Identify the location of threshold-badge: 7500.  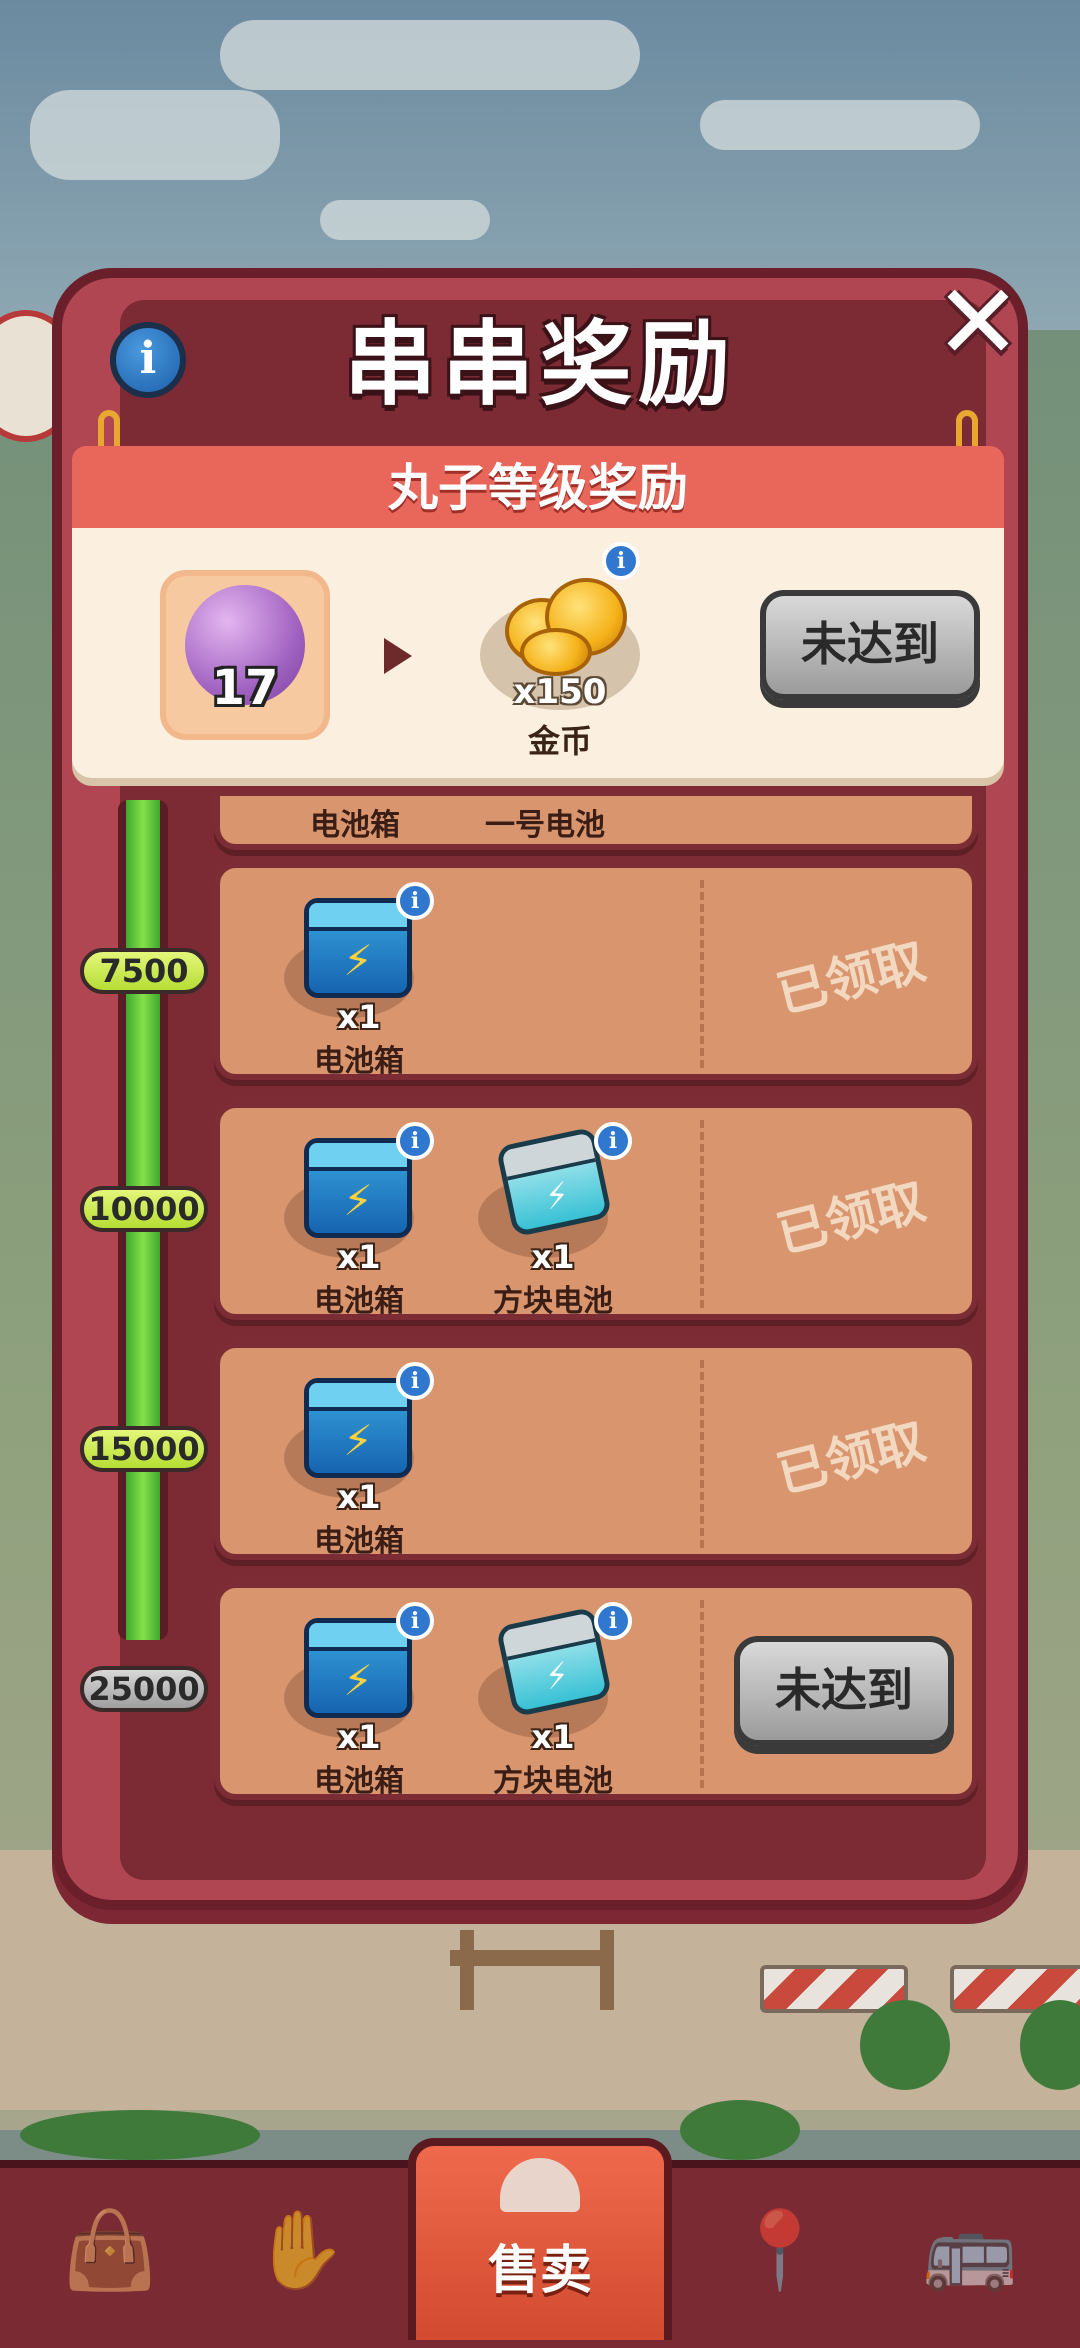
(144, 971).